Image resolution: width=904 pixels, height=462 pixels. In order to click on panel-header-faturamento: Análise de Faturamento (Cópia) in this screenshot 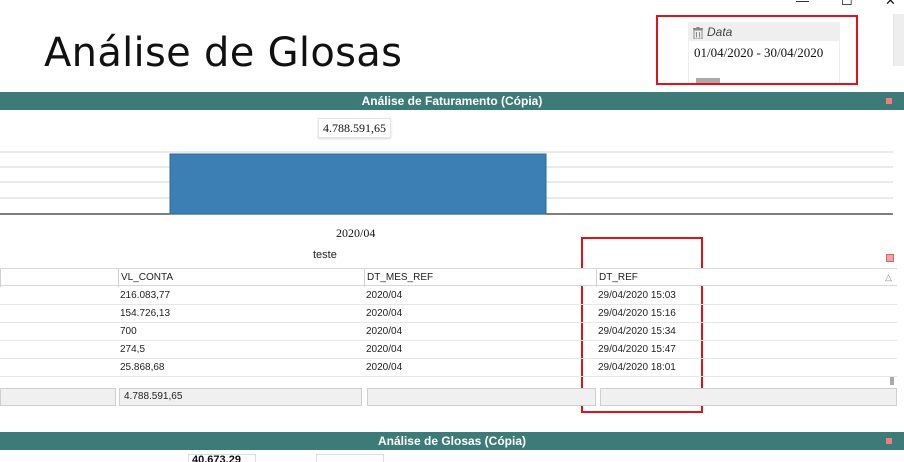, I will do `click(452, 101)`.